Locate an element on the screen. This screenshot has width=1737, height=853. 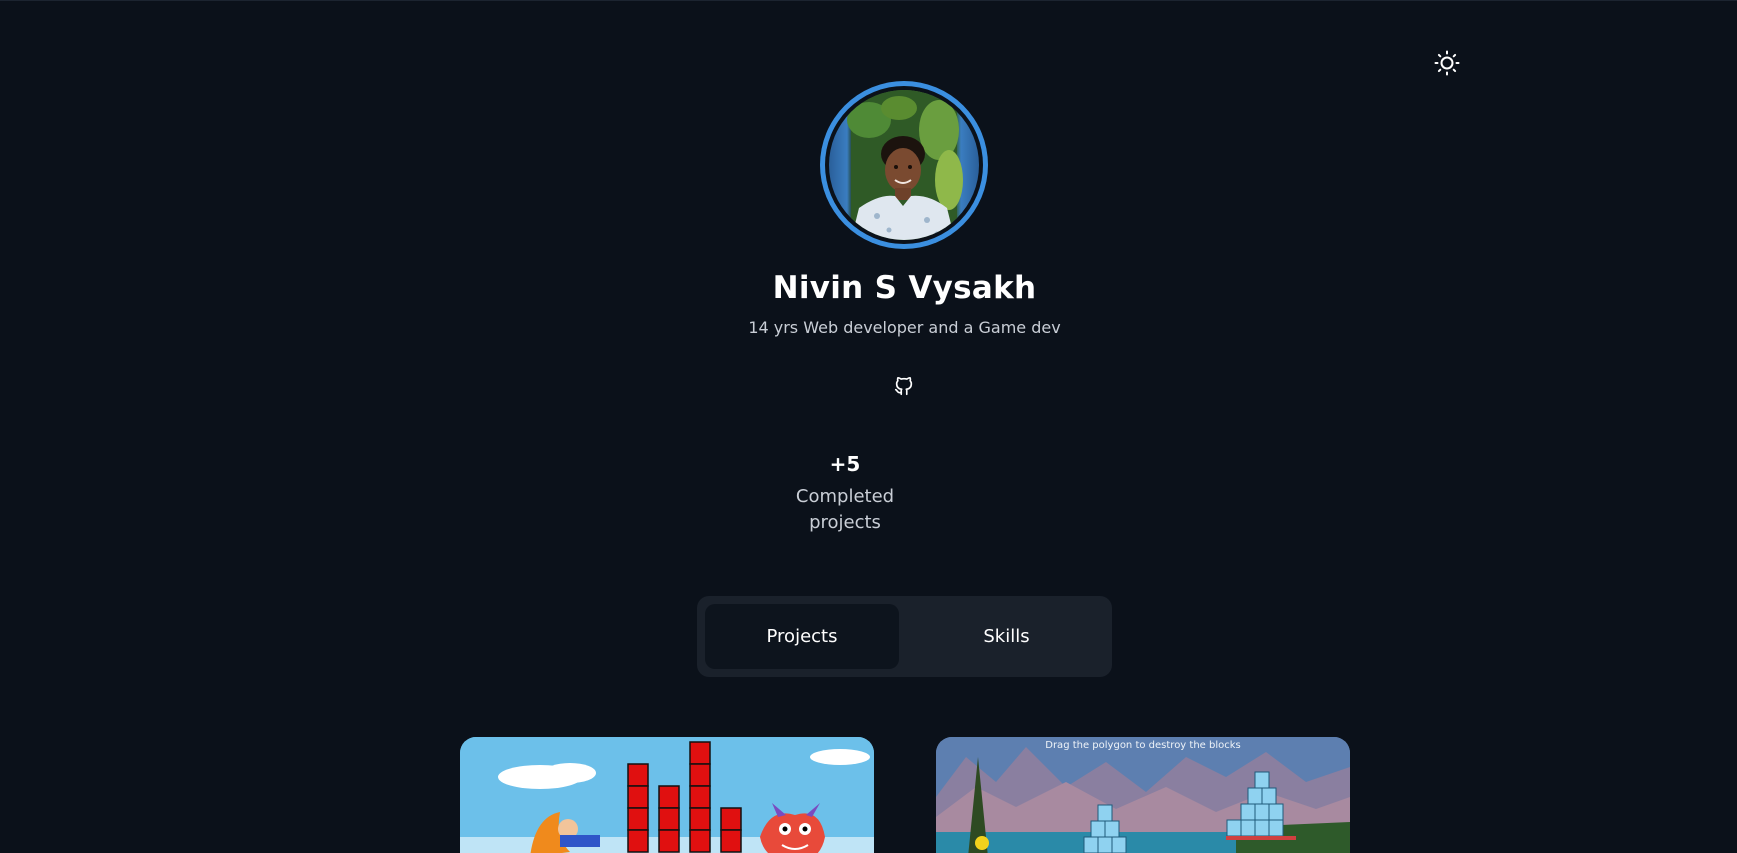
stat-value: +5 is located at coordinates (845, 464).